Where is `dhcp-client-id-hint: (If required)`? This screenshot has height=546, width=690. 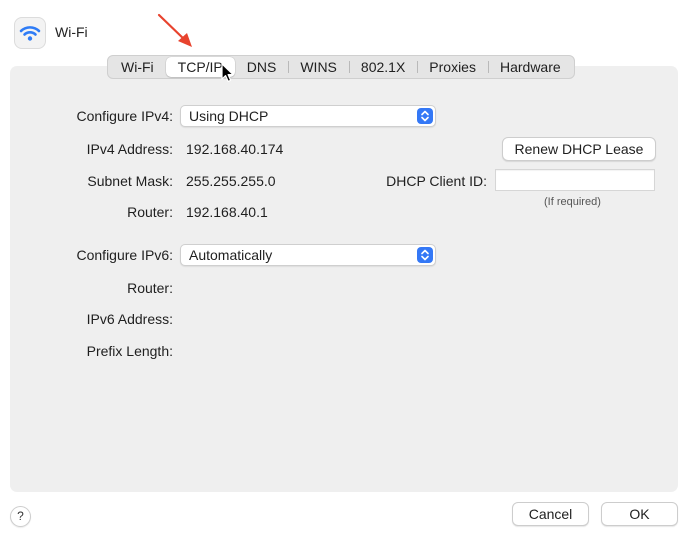
dhcp-client-id-hint: (If required) is located at coordinates (572, 202).